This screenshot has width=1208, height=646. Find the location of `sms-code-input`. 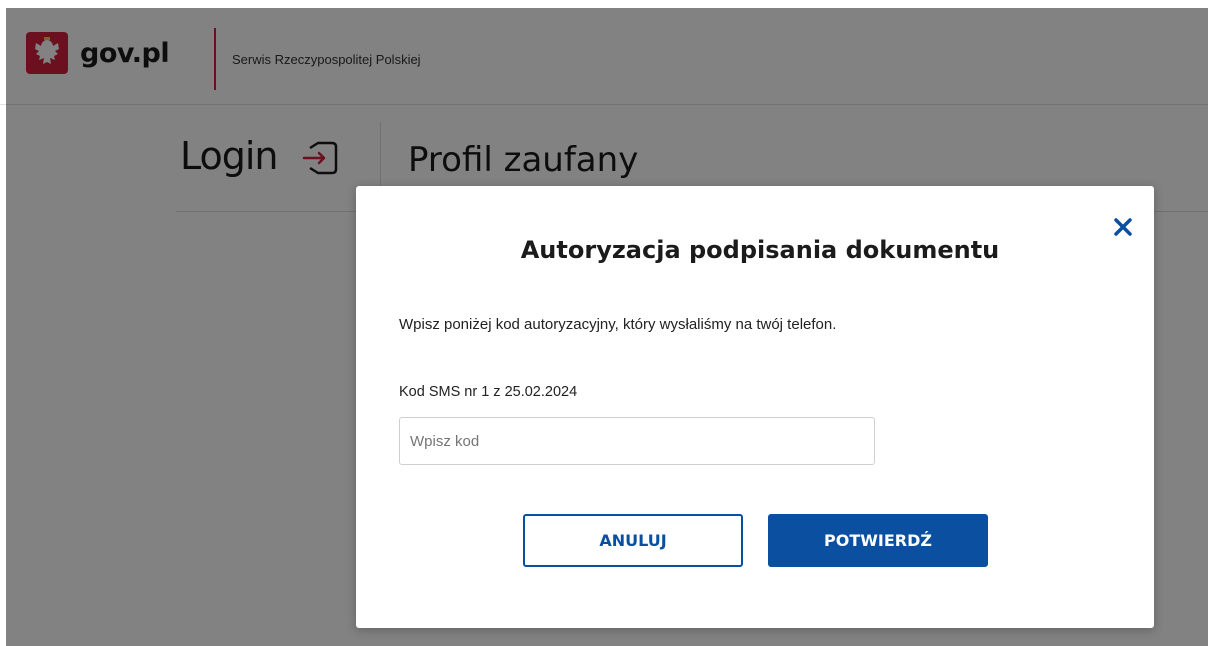

sms-code-input is located at coordinates (637, 441).